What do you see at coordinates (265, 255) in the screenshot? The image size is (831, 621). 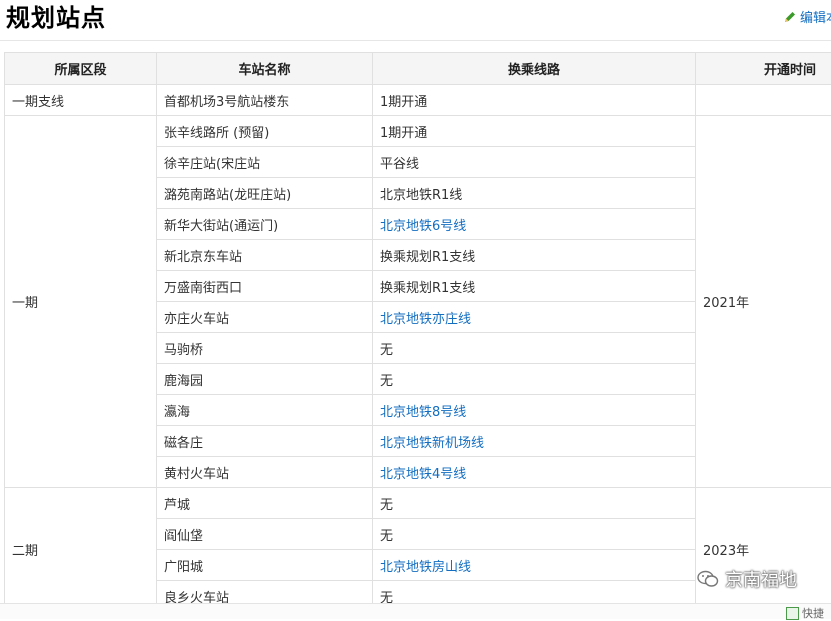 I see `station-cell: 新北京东车站` at bounding box center [265, 255].